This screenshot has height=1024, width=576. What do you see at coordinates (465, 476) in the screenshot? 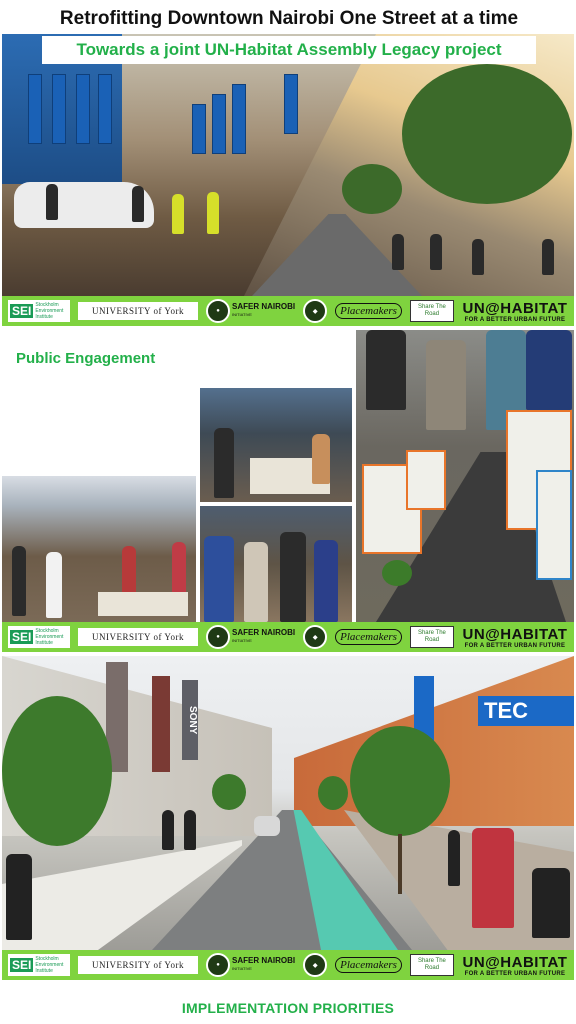
I see `street-model-photo` at bounding box center [465, 476].